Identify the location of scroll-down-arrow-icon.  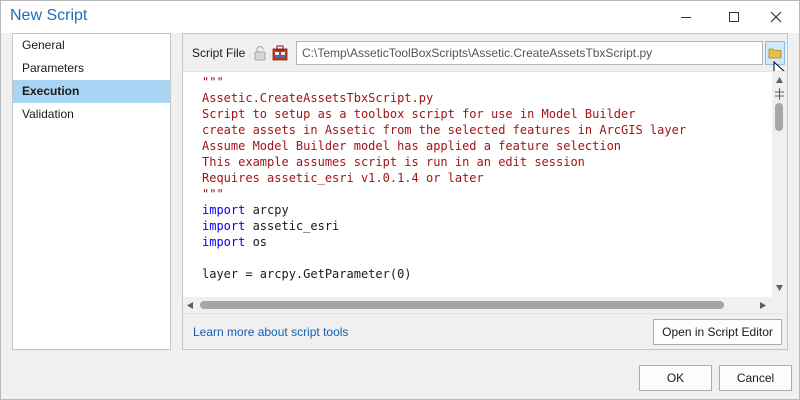
(779, 288).